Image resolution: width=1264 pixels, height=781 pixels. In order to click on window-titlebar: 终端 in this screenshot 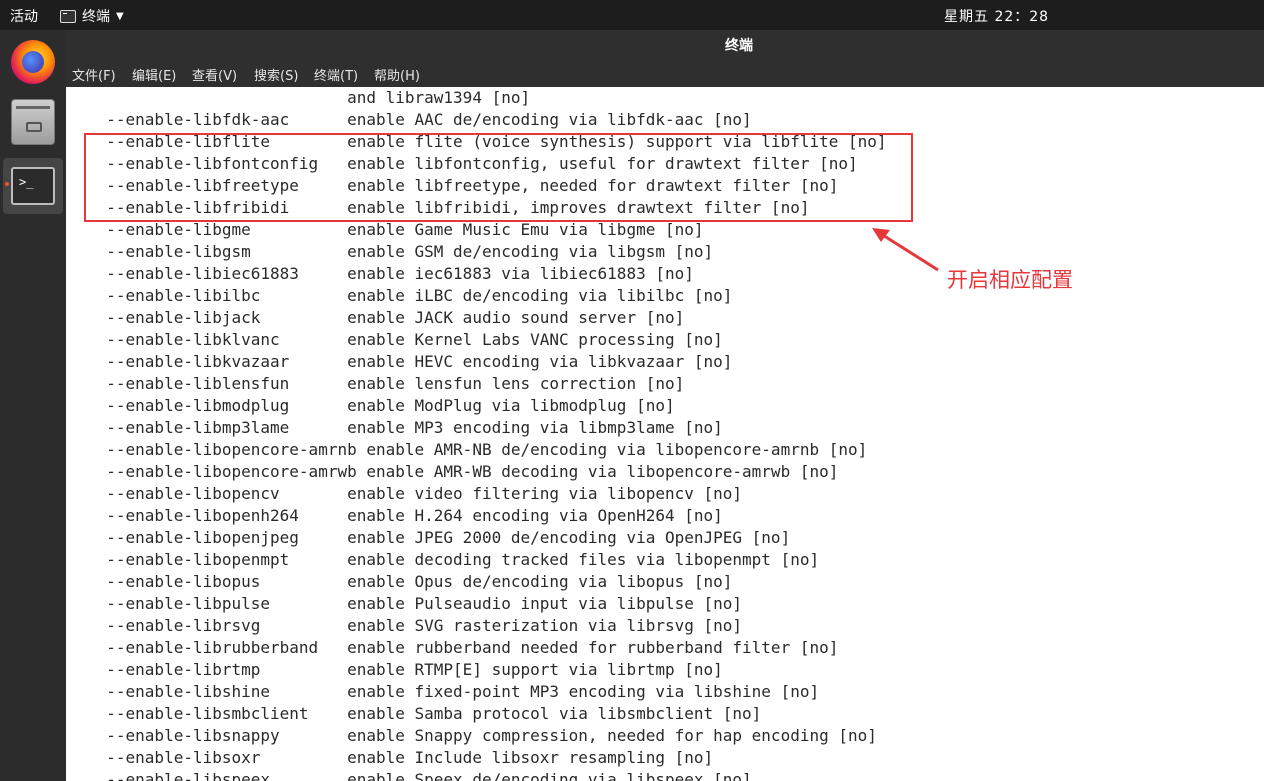, I will do `click(665, 45)`.